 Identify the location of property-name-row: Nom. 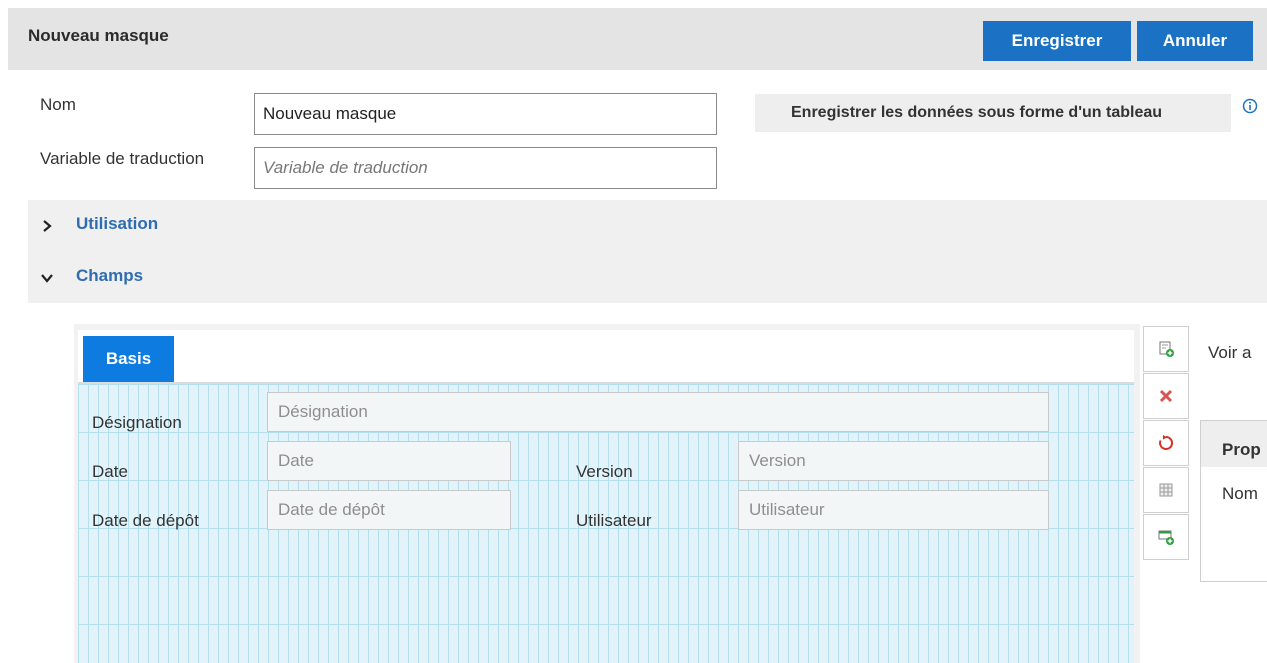
(1240, 493).